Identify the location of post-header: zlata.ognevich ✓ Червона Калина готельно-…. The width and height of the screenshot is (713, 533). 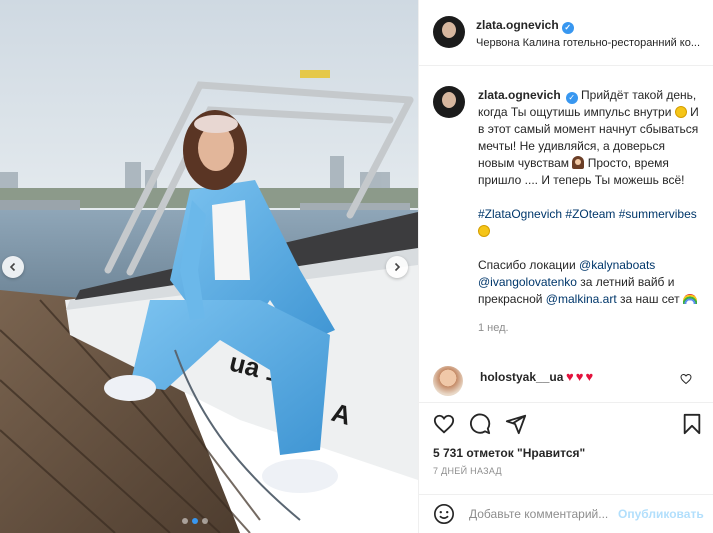
(566, 33).